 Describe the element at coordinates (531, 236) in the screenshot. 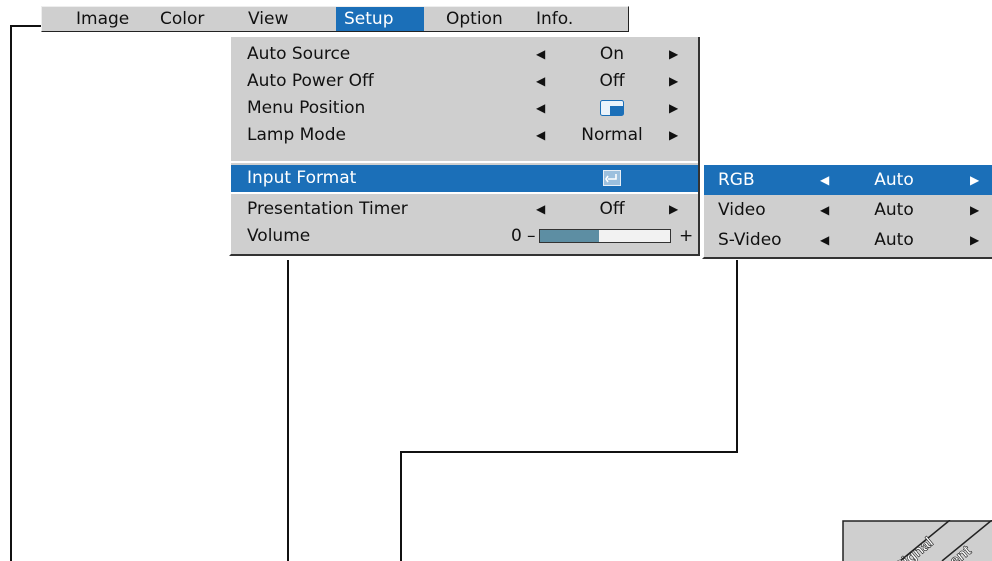

I see `volume-minus: –` at that location.